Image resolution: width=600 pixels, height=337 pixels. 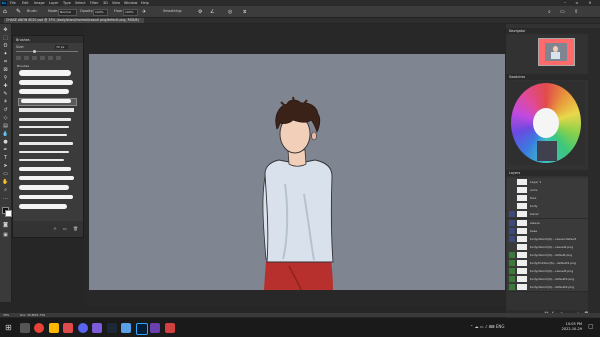 I want to click on rectangle-icon: ▭, so click(x=5, y=174).